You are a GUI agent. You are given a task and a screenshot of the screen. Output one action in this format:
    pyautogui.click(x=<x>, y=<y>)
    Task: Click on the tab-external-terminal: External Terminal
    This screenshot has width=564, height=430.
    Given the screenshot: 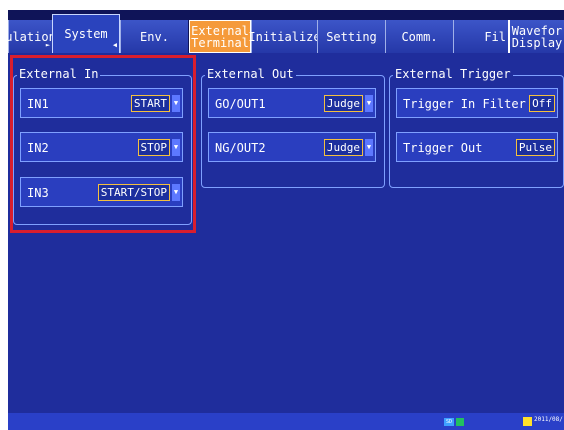 What is the action you would take?
    pyautogui.click(x=220, y=36)
    